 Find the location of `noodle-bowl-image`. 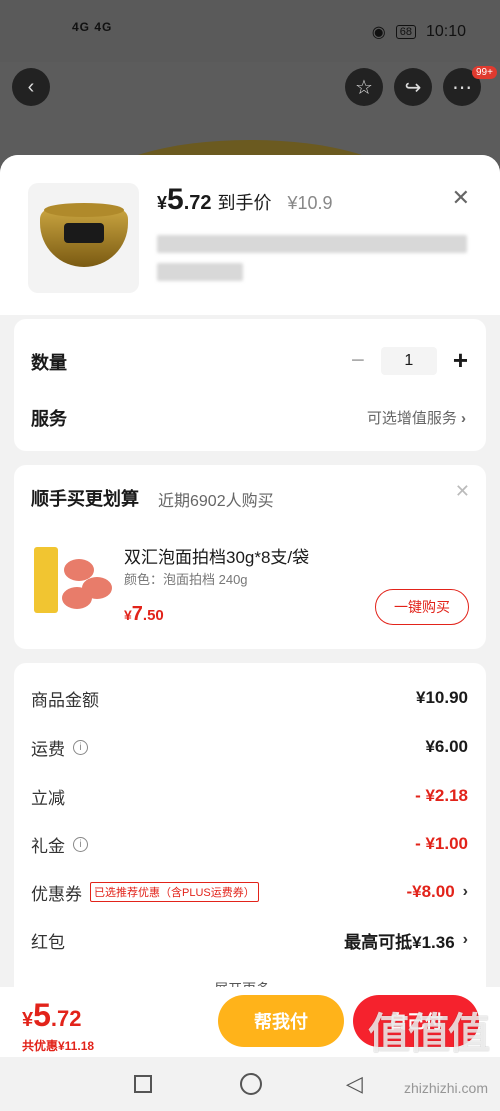

noodle-bowl-image is located at coordinates (83, 235).